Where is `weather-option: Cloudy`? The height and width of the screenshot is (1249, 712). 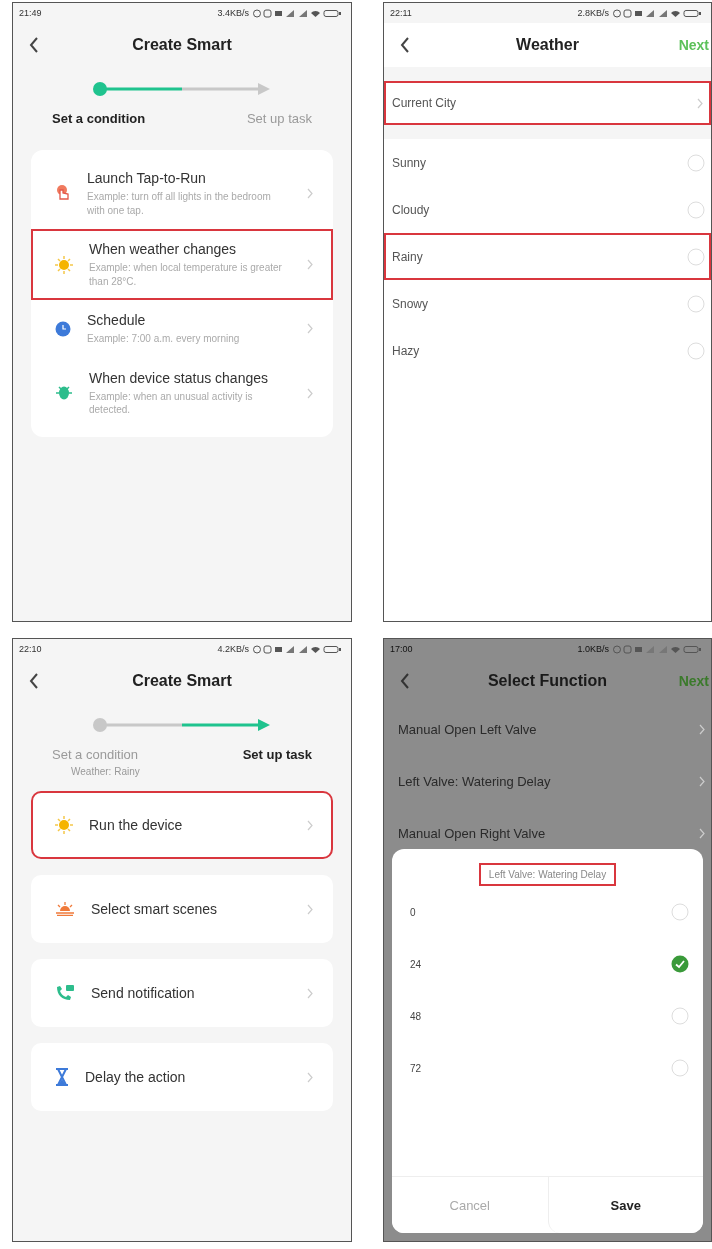
weather-option: Cloudy is located at coordinates (547, 209).